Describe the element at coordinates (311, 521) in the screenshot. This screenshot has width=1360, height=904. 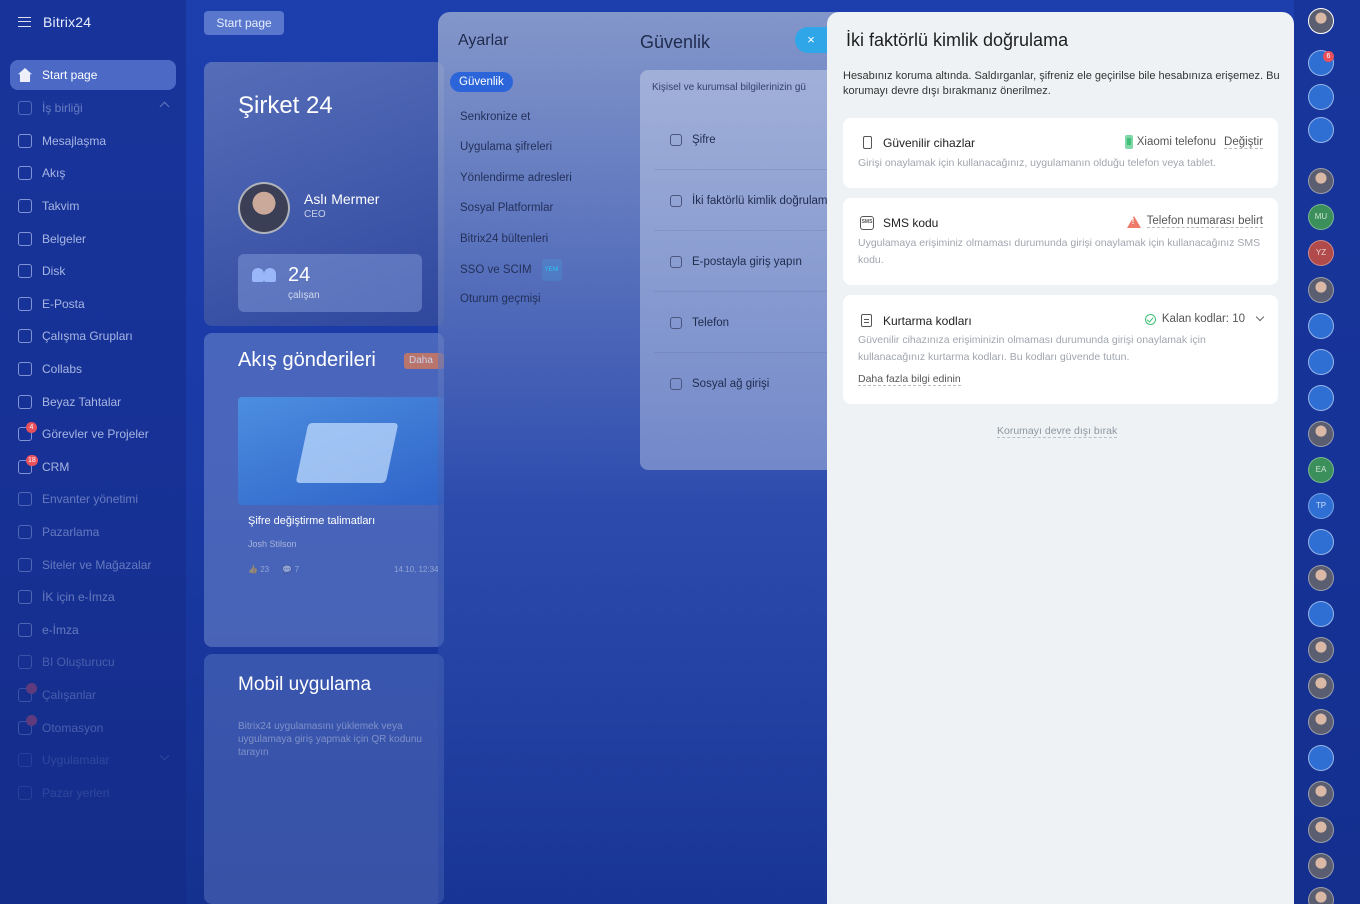
I see `post-title: Şifre değiştirme talimatları` at that location.